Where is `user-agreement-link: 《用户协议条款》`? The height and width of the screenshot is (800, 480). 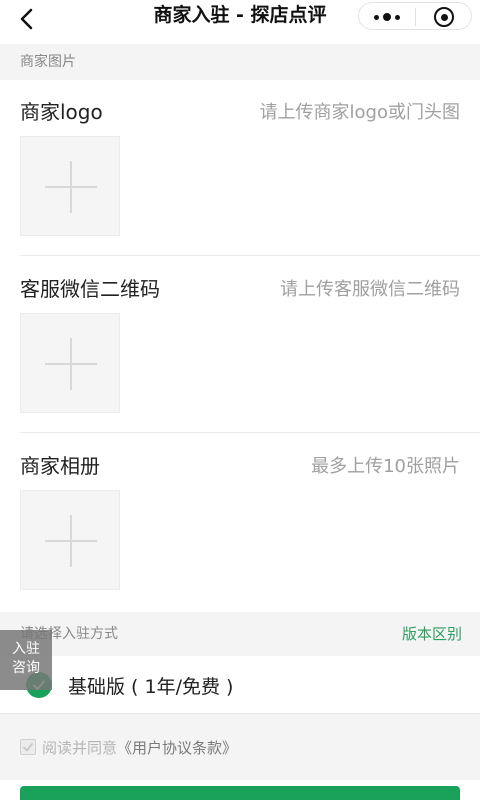 user-agreement-link: 《用户协议条款》 is located at coordinates (177, 748).